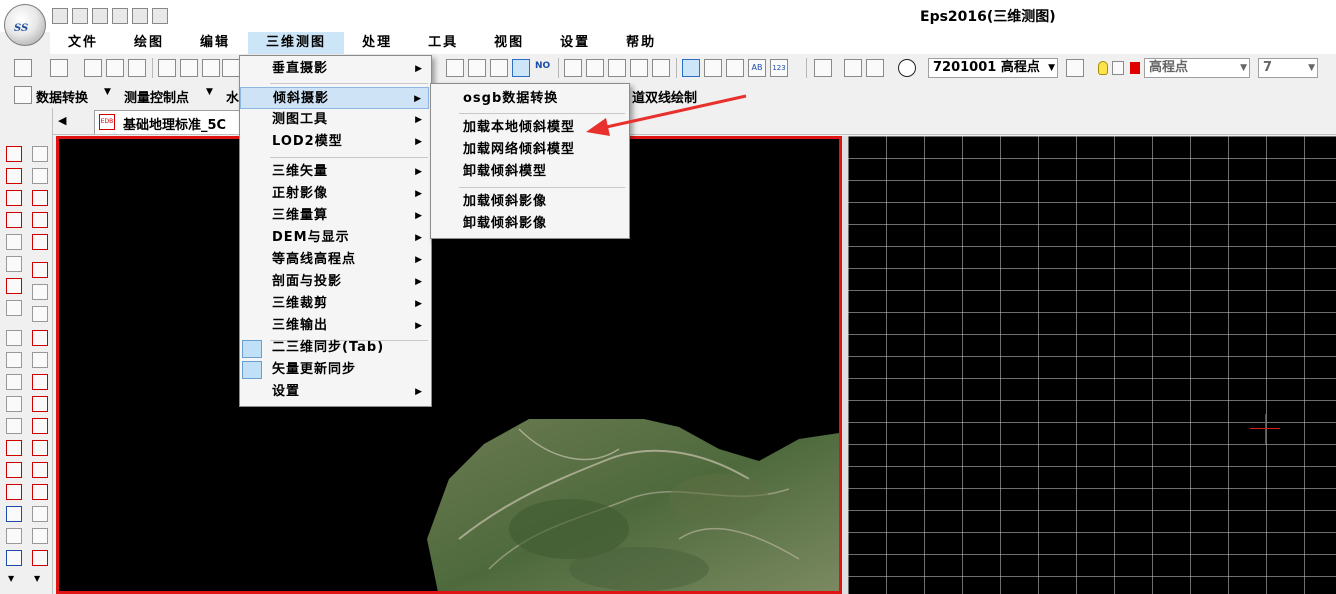 This screenshot has width=1336, height=594. What do you see at coordinates (334, 370) in the screenshot?
I see `menu-item-vector-update-sync: 矢量更新同步` at bounding box center [334, 370].